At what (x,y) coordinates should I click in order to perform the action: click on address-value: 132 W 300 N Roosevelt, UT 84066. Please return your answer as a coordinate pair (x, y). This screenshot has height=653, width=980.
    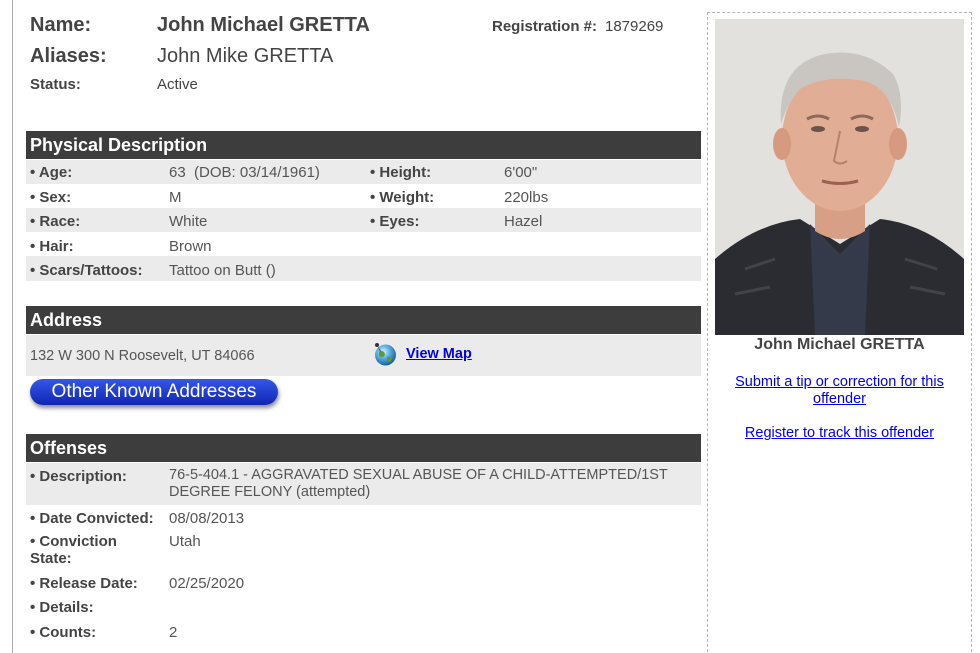
    Looking at the image, I should click on (142, 356).